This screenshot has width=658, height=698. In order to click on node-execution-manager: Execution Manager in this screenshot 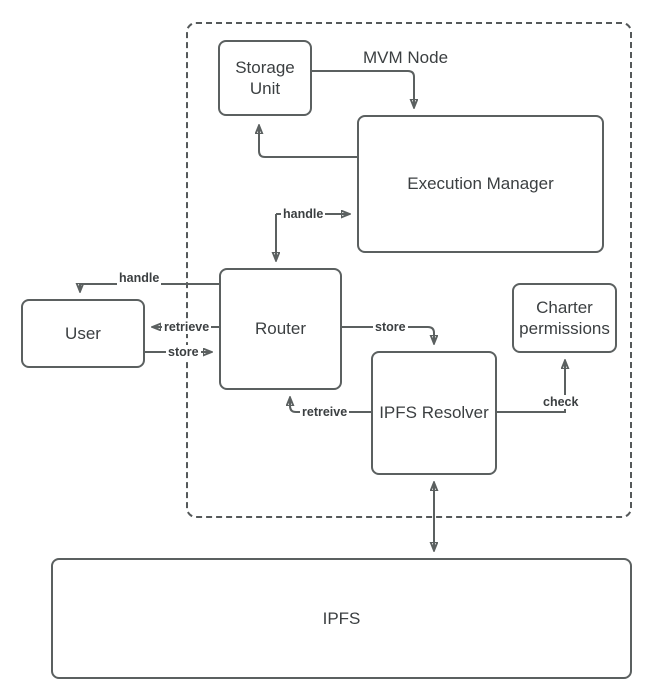, I will do `click(480, 184)`.